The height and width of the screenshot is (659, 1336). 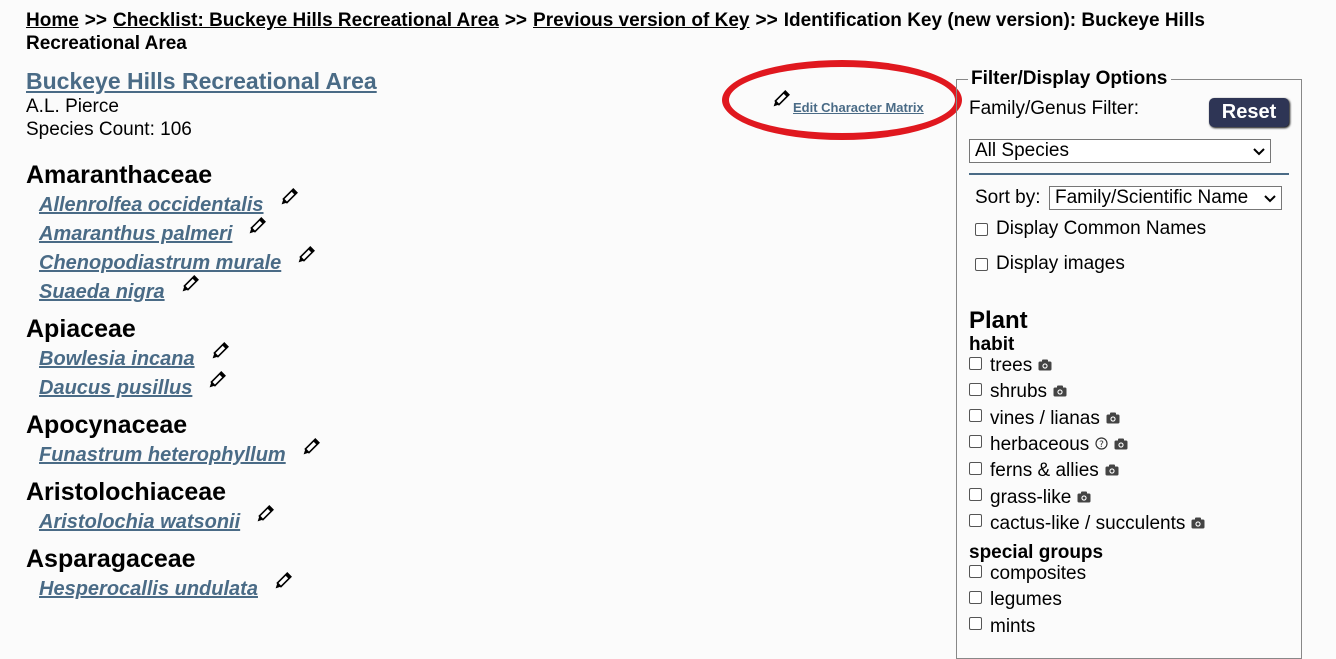 I want to click on species-link: Daucus pusillus, so click(x=115, y=388).